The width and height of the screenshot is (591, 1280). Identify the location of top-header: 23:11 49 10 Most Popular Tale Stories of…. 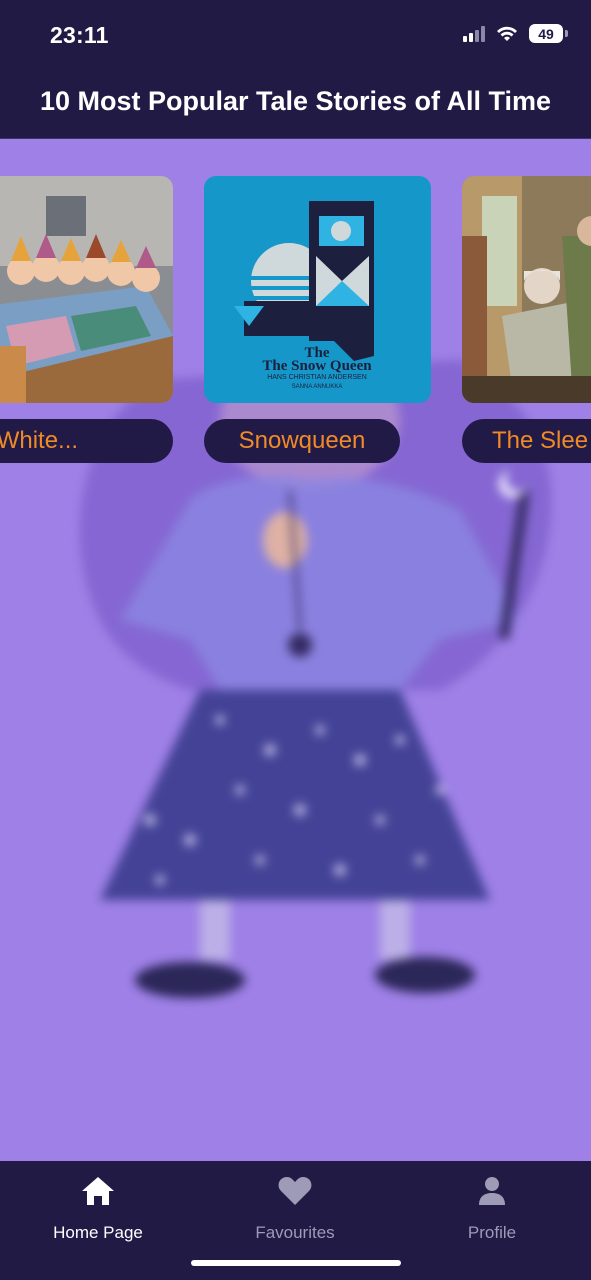
(295, 69).